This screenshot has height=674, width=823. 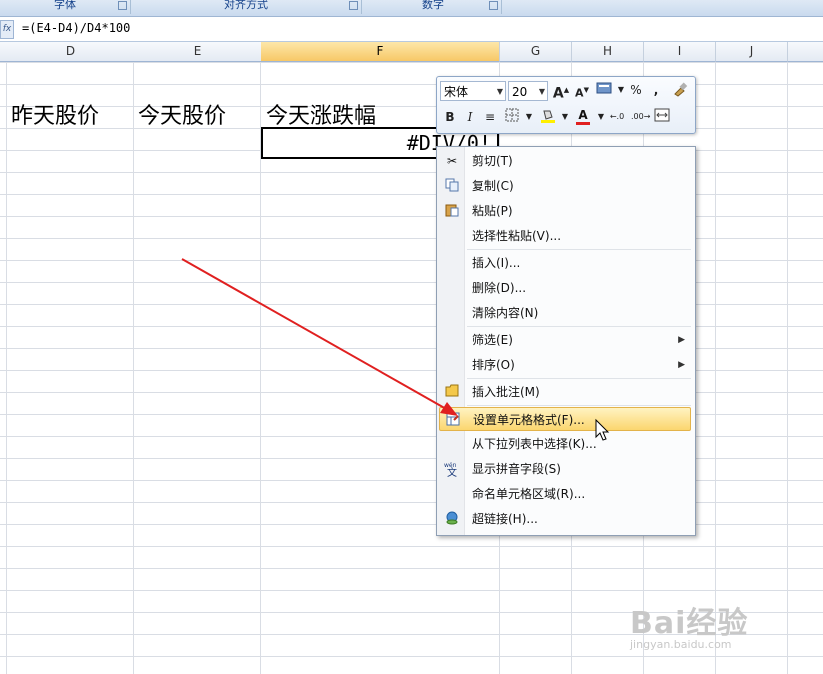 I want to click on font-color-label: A, so click(x=583, y=115).